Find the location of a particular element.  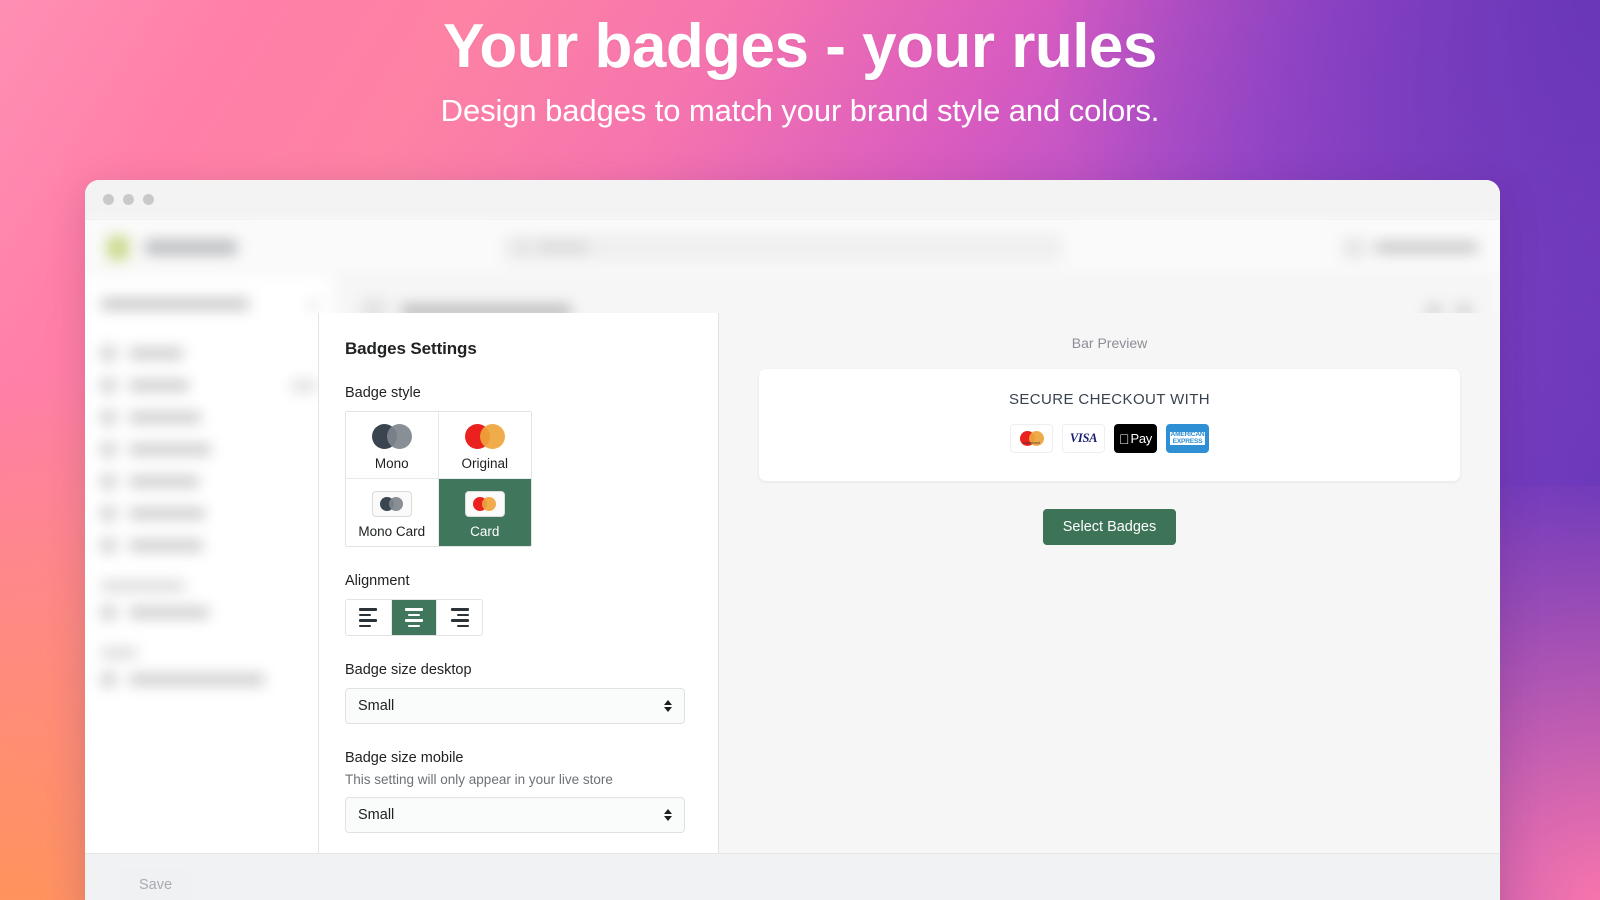

save-button: Save is located at coordinates (156, 883).